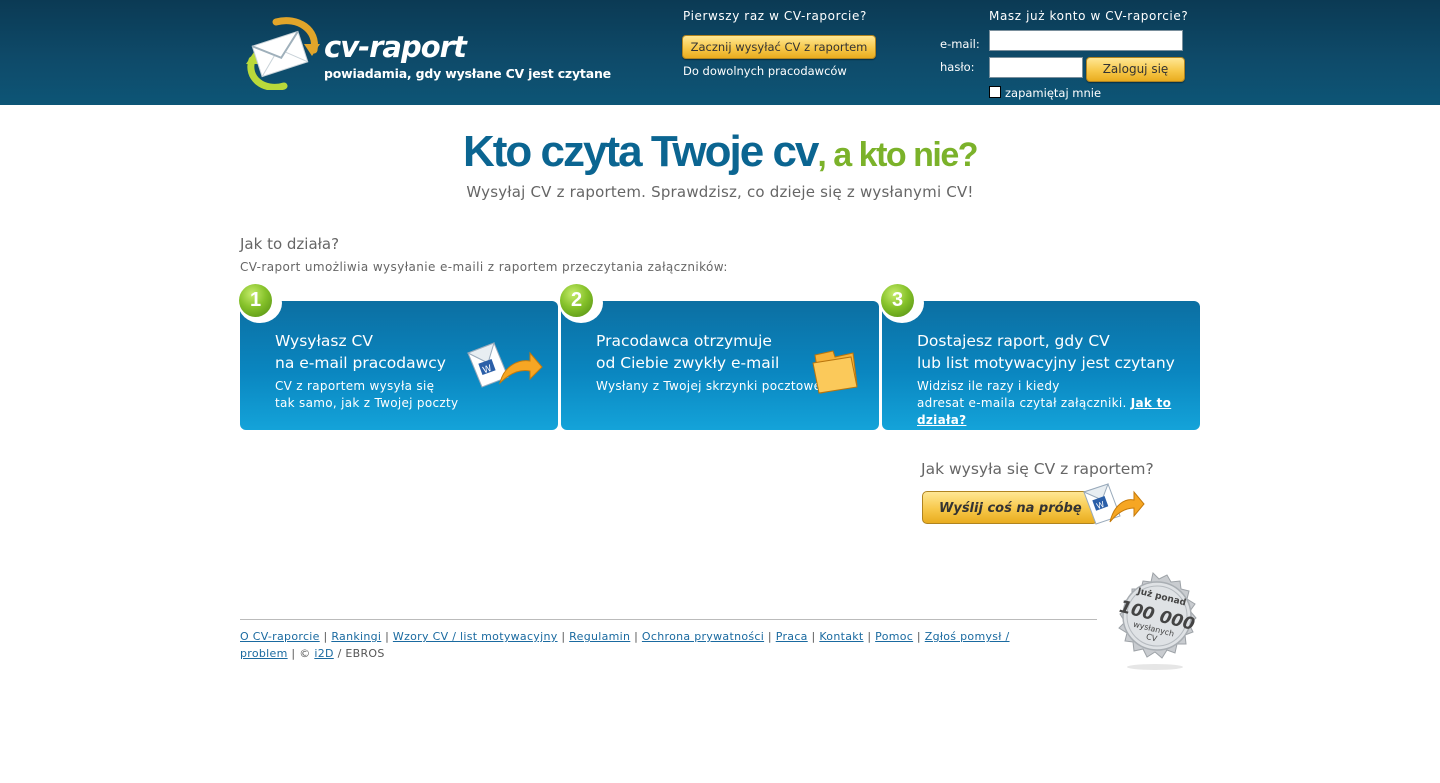  What do you see at coordinates (668, 619) in the screenshot?
I see `footer-divider` at bounding box center [668, 619].